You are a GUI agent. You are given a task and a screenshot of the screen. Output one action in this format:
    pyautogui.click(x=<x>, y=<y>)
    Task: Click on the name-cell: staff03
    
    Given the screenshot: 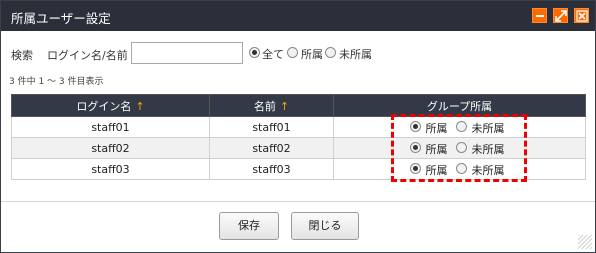 What is the action you would take?
    pyautogui.click(x=271, y=169)
    